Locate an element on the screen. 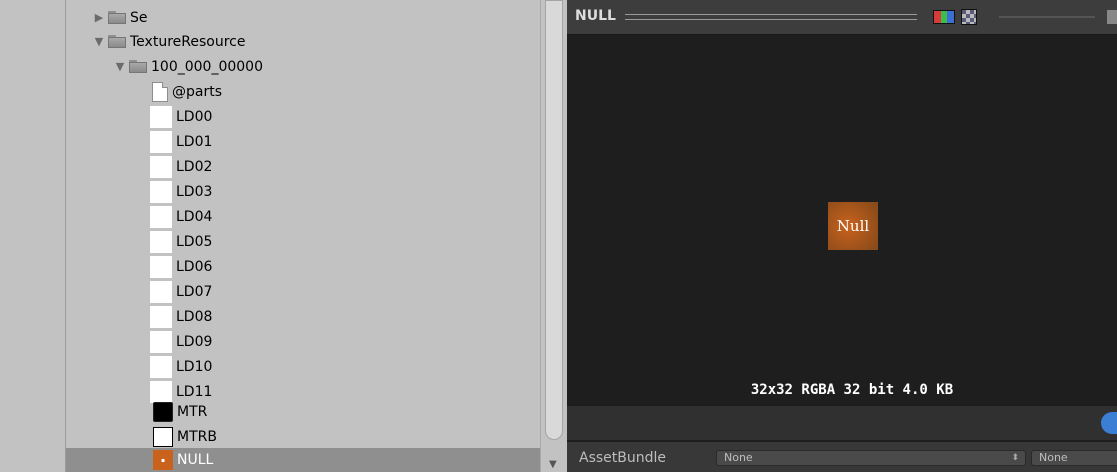 This screenshot has width=1117, height=472. tree-item-100-000-00000: ▼ 100_000_00000 is located at coordinates (188, 66).